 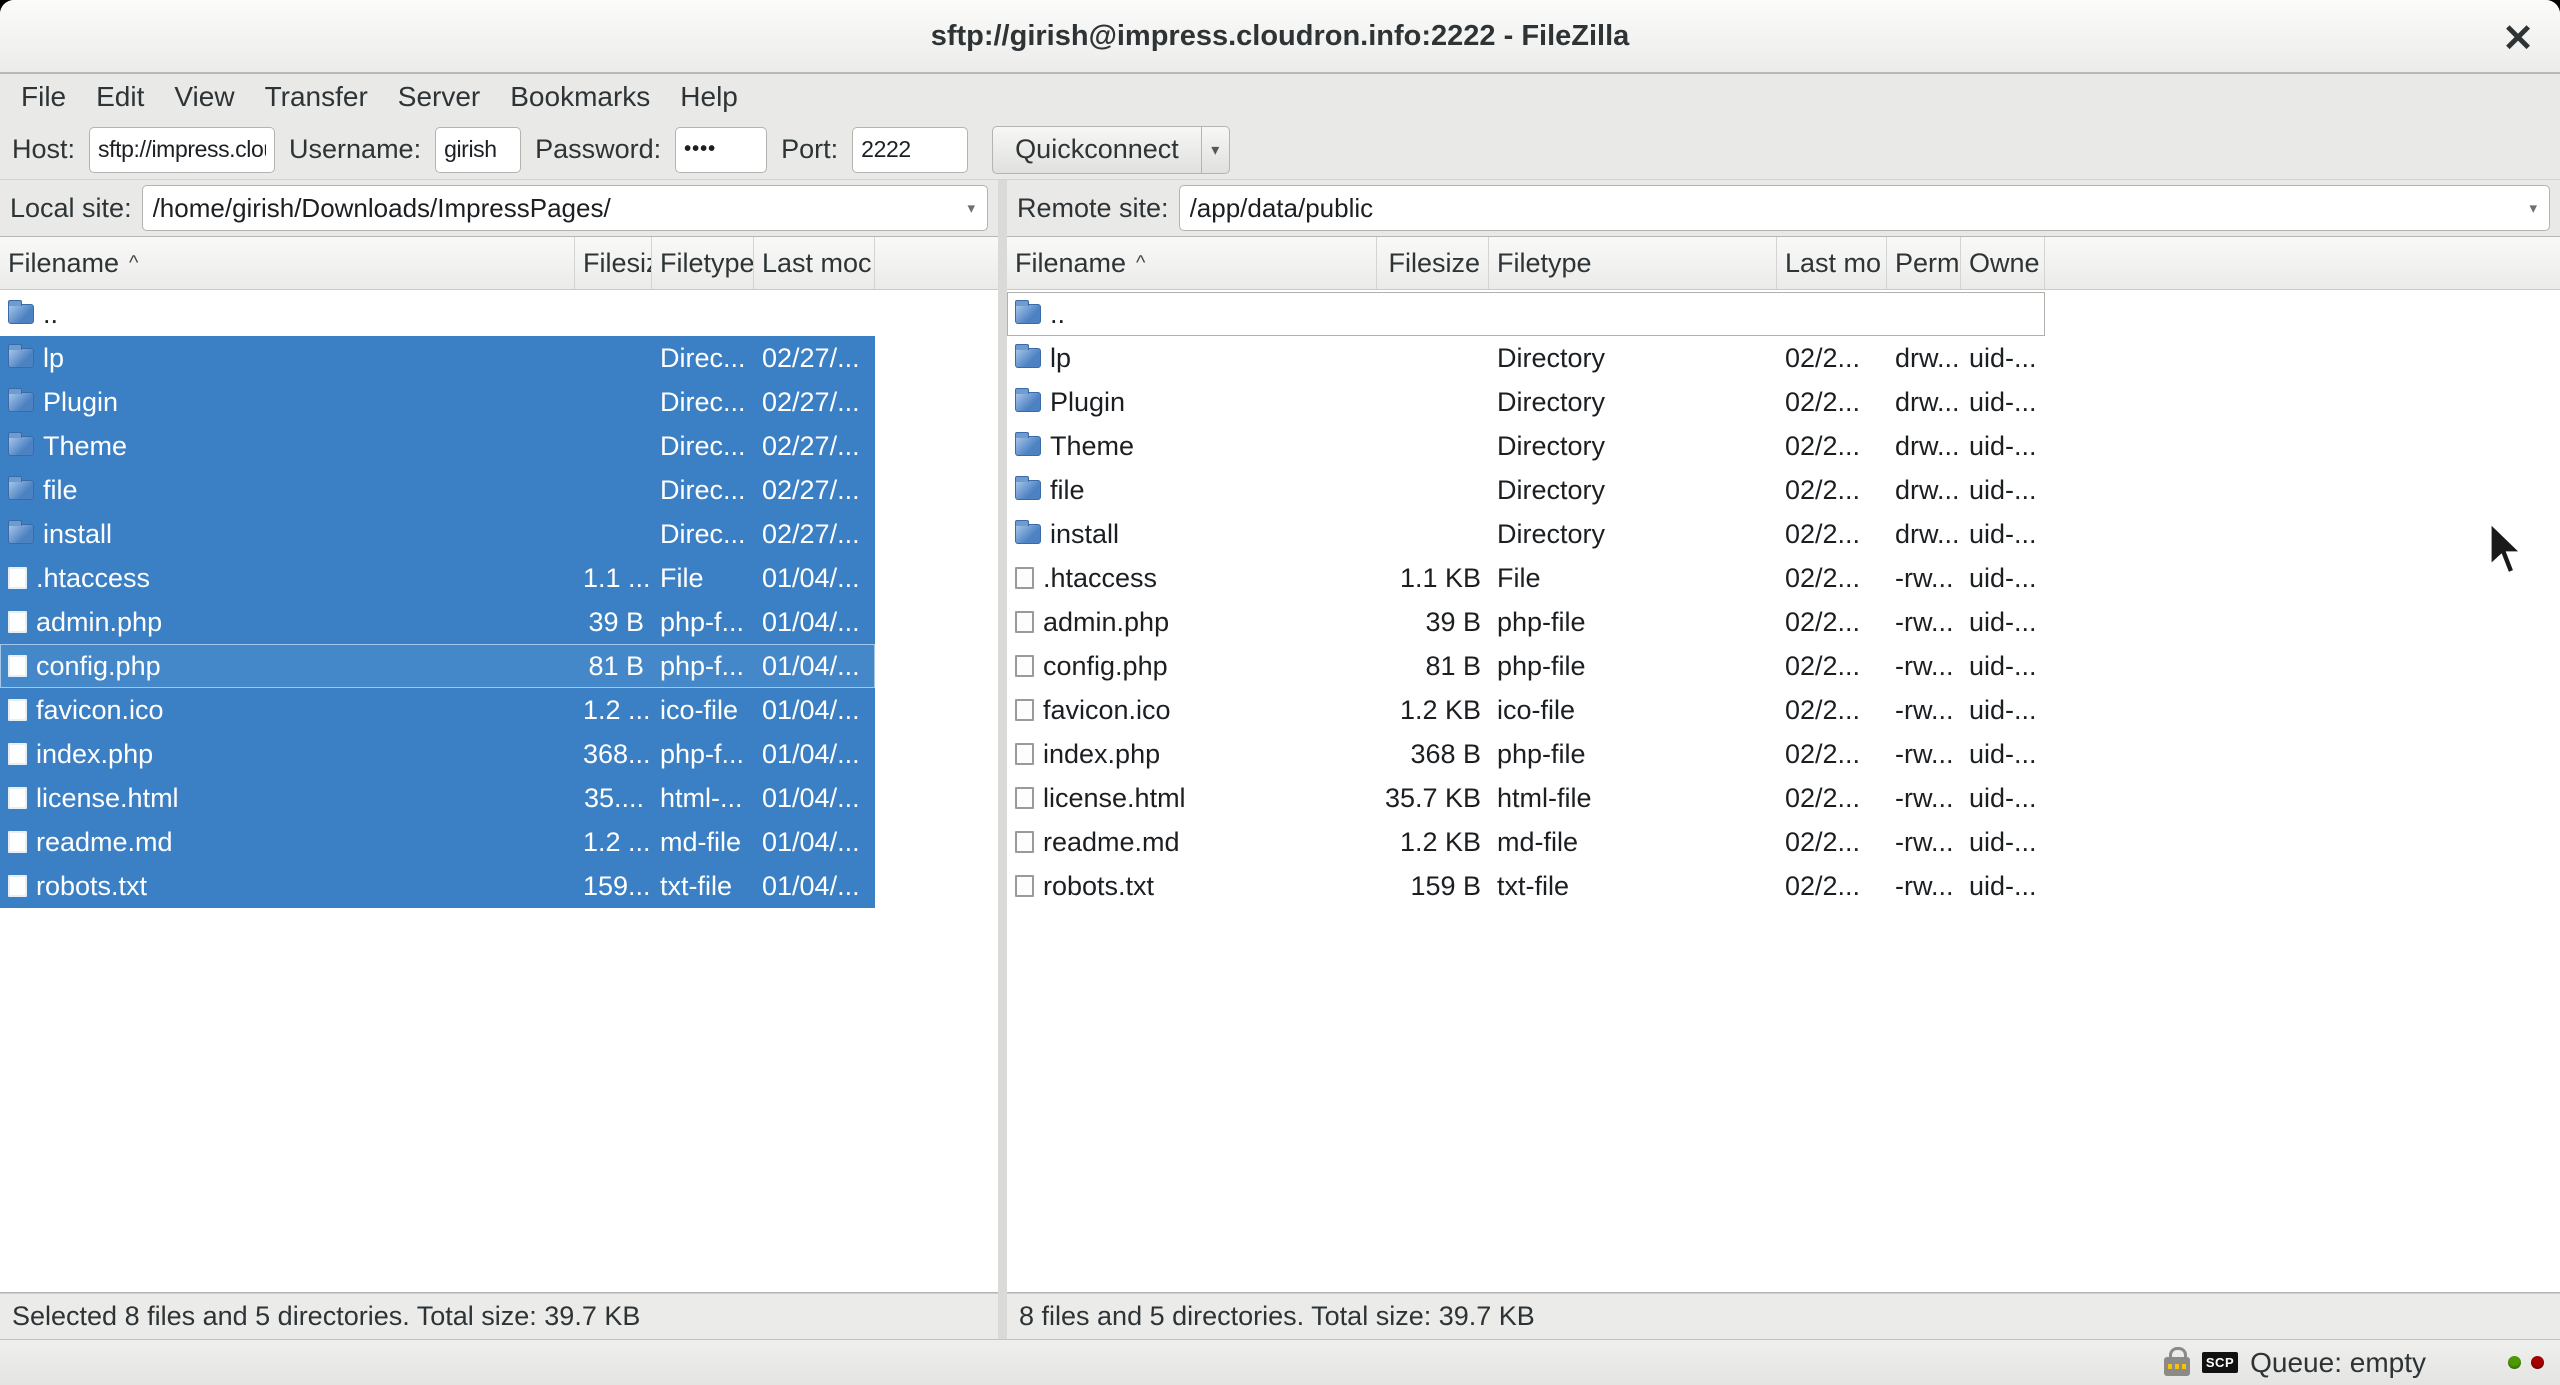 I want to click on remote-col-owner: Owne, so click(x=2003, y=263).